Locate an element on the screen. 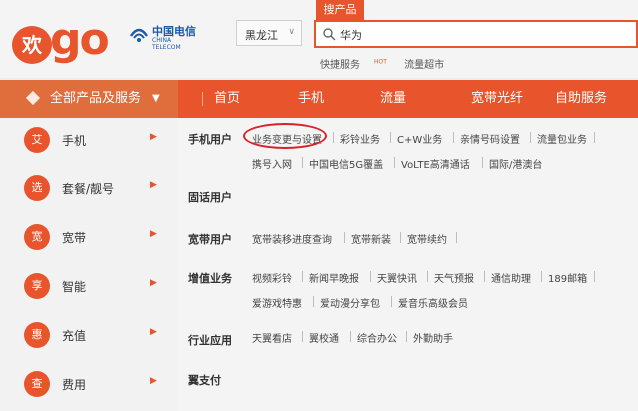  china-telecom-logo: 中国电信 CHINA TELECOM is located at coordinates (164, 35).